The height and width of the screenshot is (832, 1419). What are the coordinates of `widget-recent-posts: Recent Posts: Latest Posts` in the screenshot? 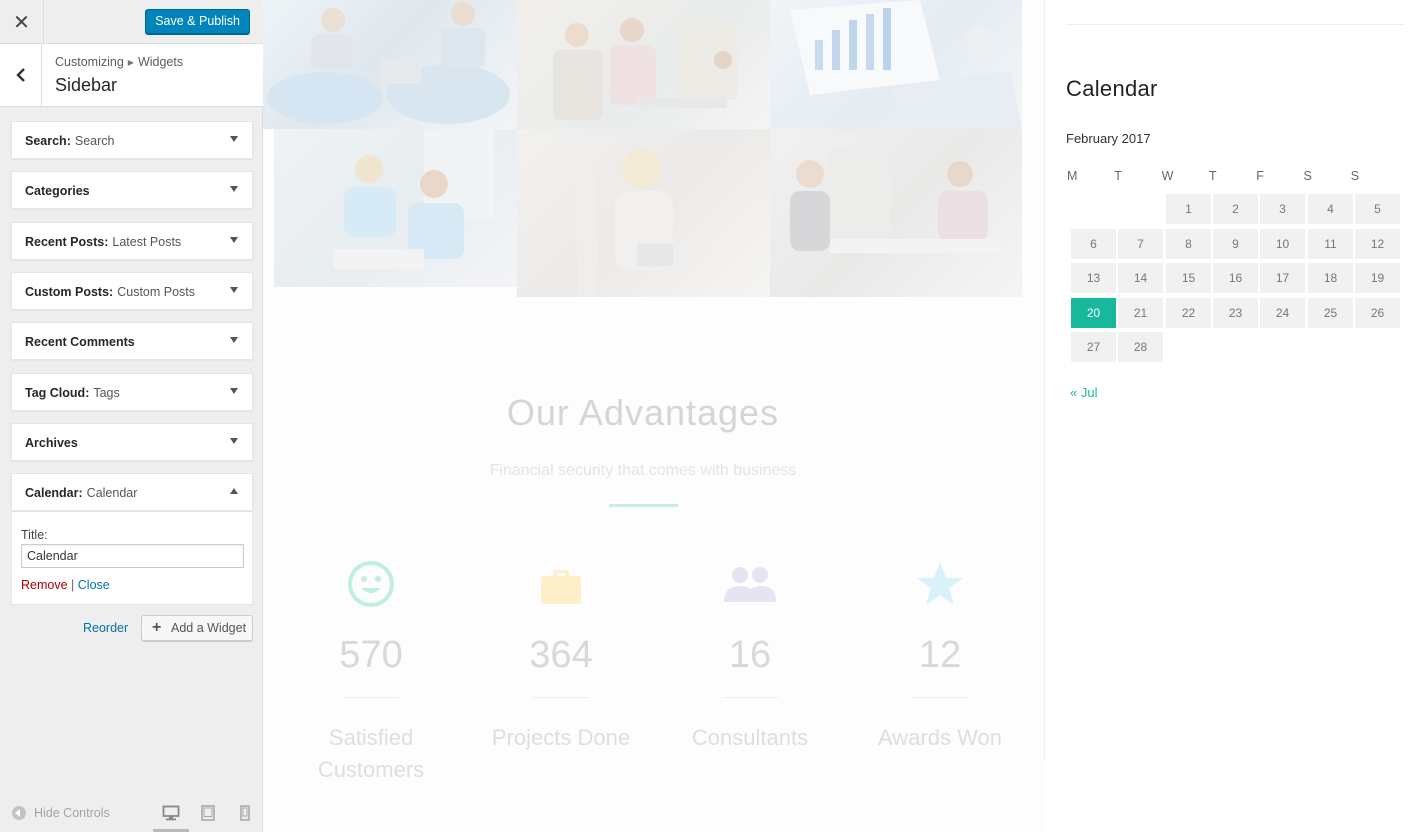 It's located at (132, 241).